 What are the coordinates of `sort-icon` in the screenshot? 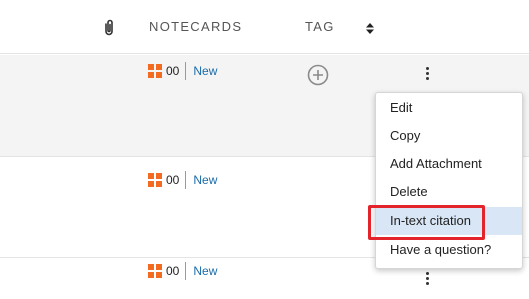 It's located at (370, 28).